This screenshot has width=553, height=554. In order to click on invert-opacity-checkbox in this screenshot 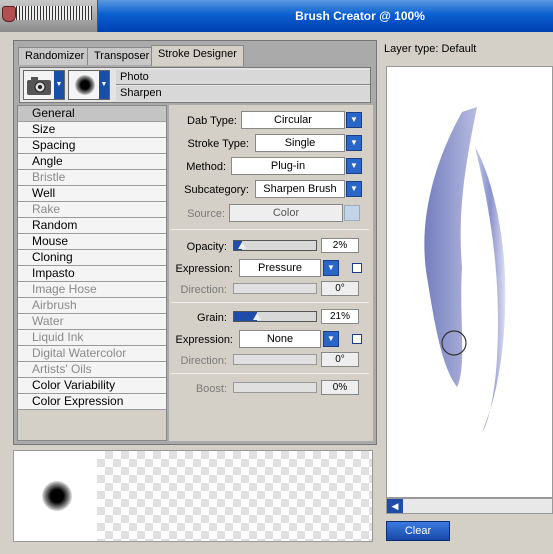, I will do `click(357, 268)`.